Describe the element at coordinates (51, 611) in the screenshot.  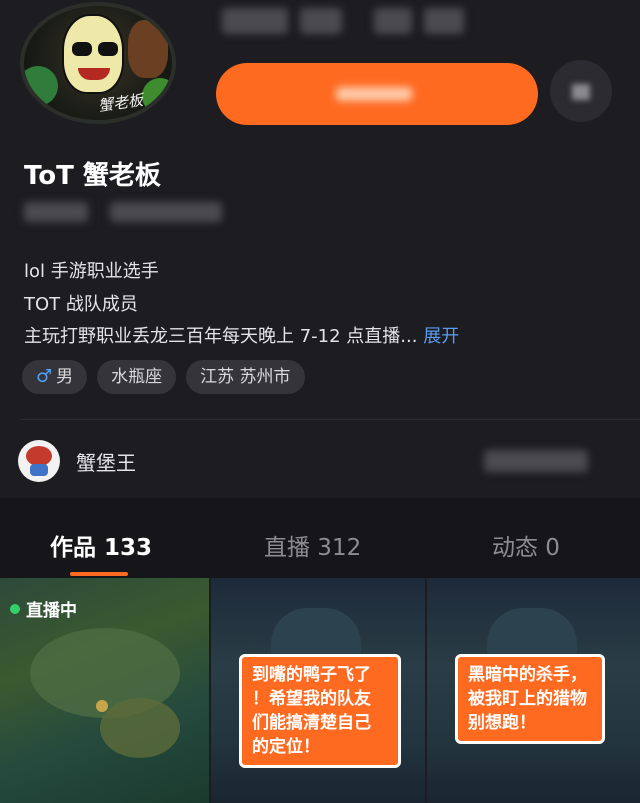
I see `live-label: 直播中` at that location.